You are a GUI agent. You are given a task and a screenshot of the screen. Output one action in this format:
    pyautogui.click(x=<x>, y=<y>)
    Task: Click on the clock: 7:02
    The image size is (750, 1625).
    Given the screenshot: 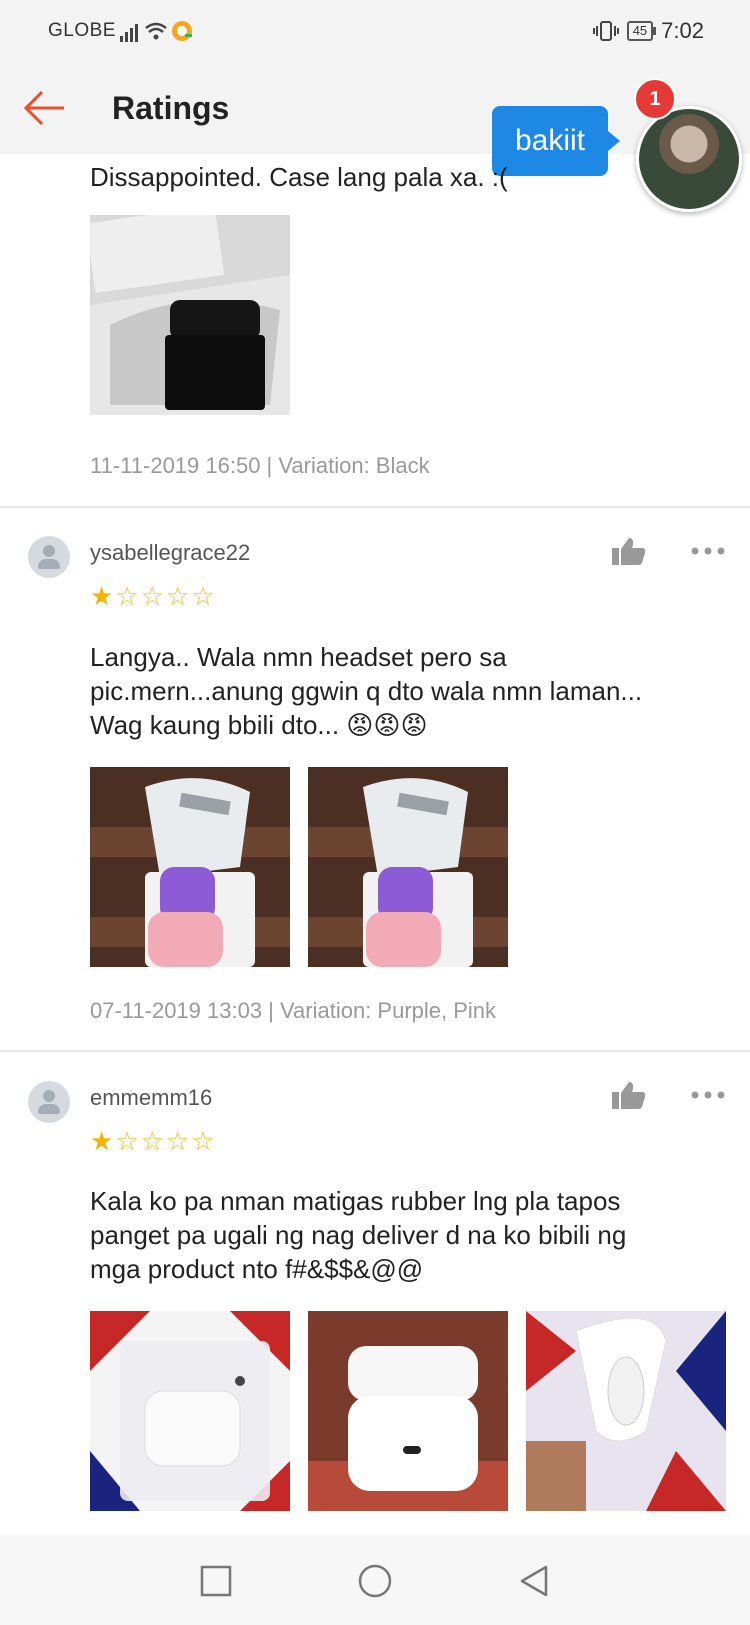 What is the action you would take?
    pyautogui.click(x=682, y=30)
    